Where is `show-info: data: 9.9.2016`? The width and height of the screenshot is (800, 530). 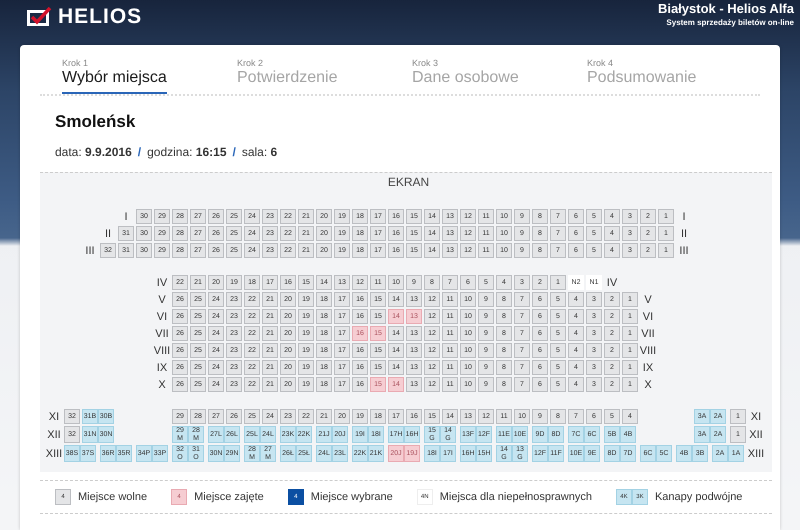 show-info: data: 9.9.2016 is located at coordinates (93, 152).